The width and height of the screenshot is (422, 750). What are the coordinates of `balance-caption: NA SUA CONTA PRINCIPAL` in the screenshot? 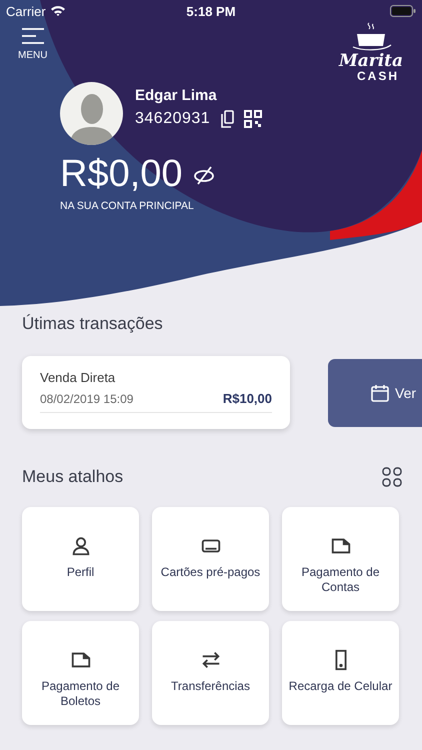 It's located at (127, 206).